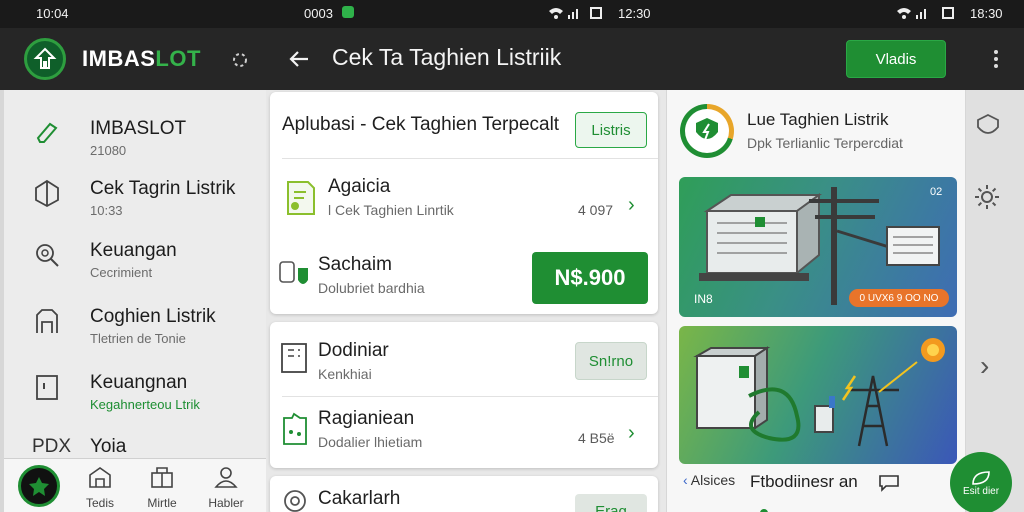 The height and width of the screenshot is (512, 1024). What do you see at coordinates (775, 508) in the screenshot?
I see `bottom-partial-row` at bounding box center [775, 508].